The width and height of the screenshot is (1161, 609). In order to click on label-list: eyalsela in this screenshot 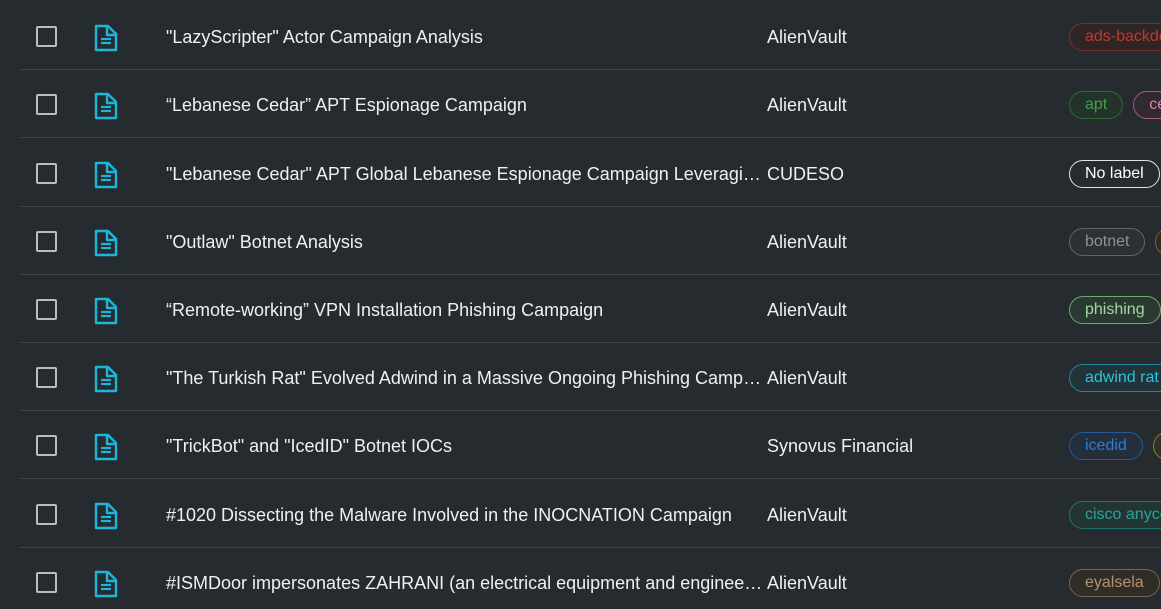, I will do `click(1114, 583)`.